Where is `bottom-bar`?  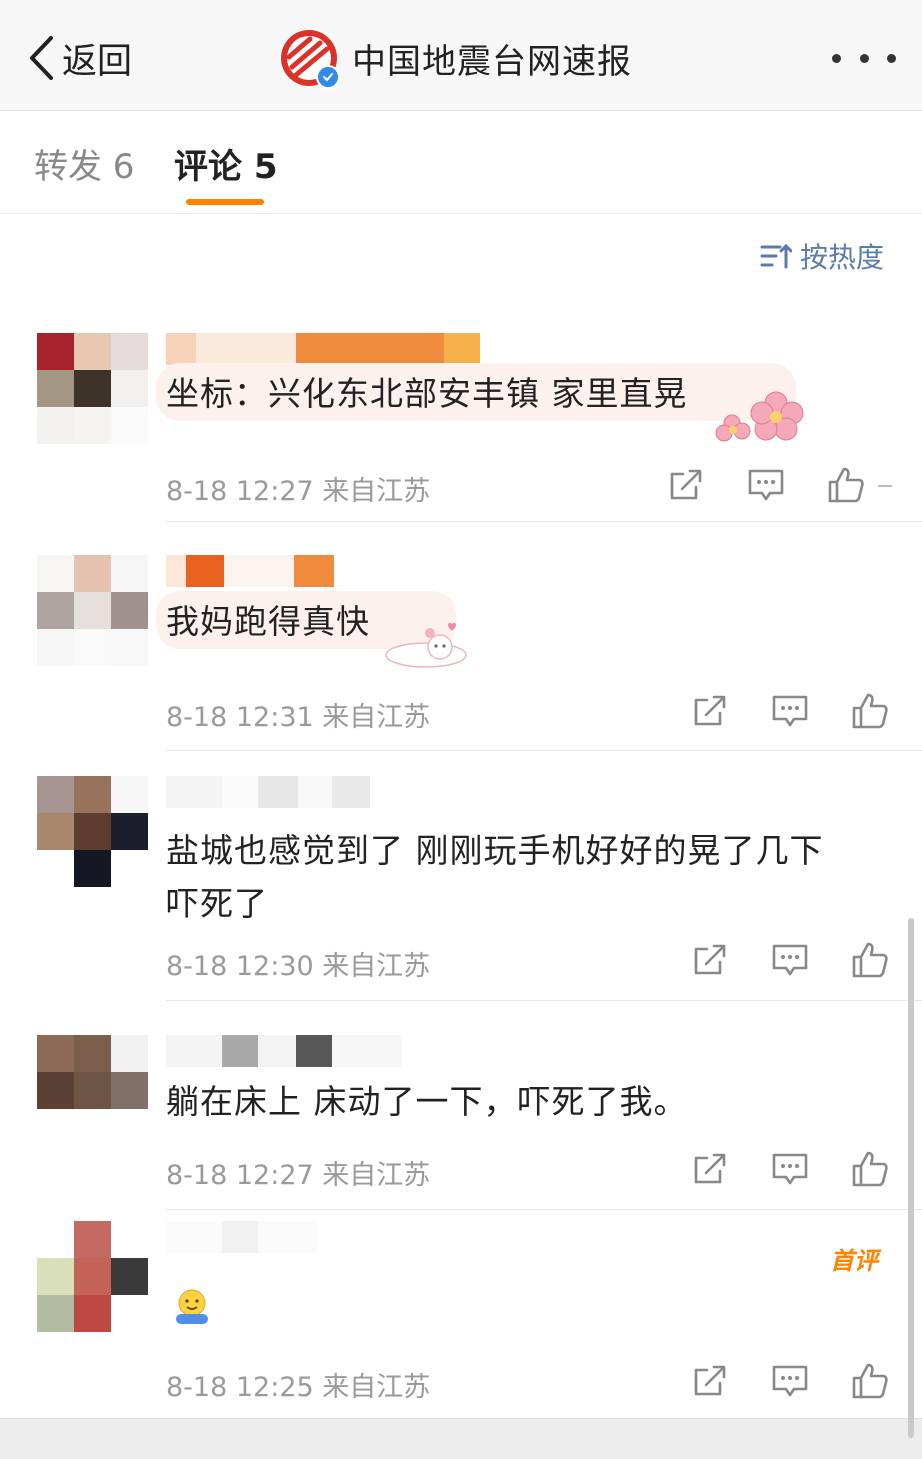 bottom-bar is located at coordinates (461, 1438).